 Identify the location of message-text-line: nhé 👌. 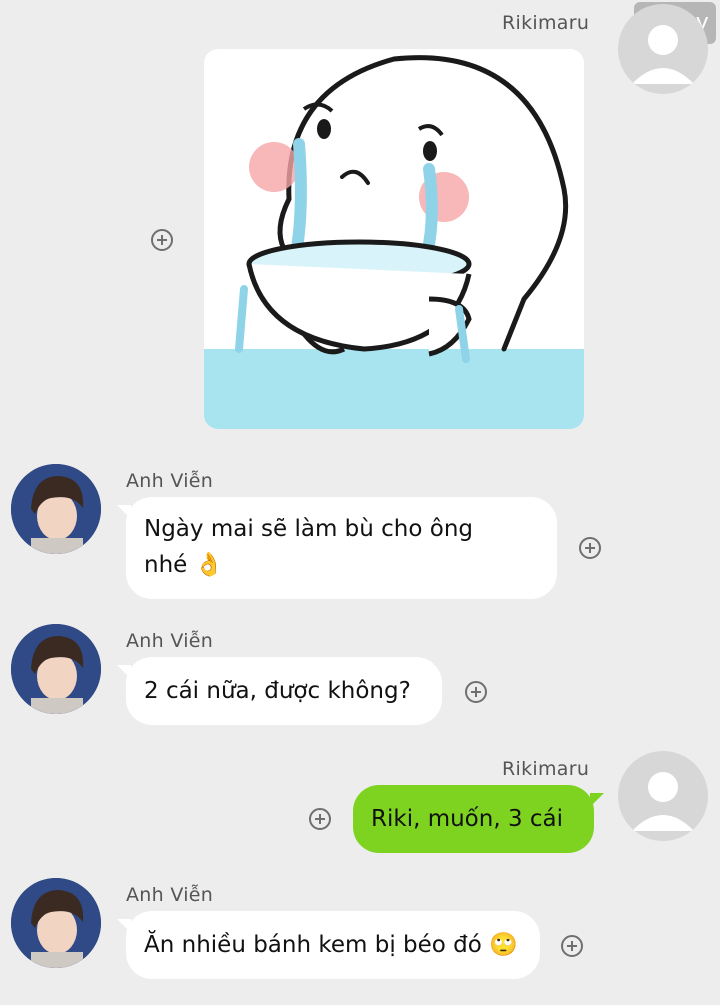
(184, 565).